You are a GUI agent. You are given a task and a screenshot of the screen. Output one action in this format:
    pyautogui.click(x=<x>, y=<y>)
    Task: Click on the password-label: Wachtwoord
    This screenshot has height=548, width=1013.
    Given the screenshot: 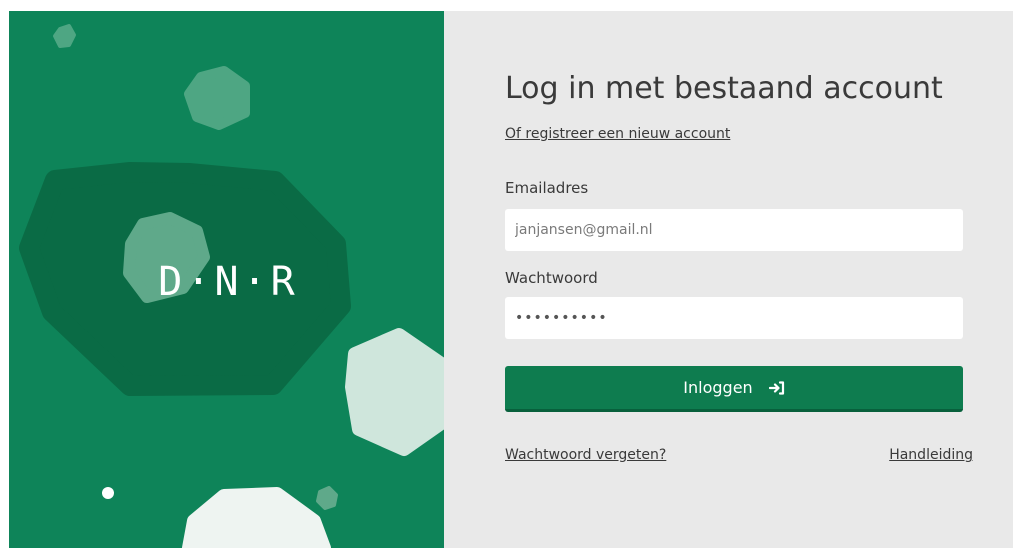 What is the action you would take?
    pyautogui.click(x=551, y=278)
    